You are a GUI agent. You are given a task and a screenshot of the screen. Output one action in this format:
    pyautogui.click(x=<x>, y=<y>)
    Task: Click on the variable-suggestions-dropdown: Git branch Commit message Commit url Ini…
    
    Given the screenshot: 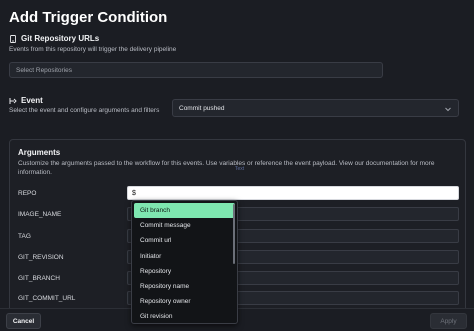 What is the action you would take?
    pyautogui.click(x=184, y=262)
    